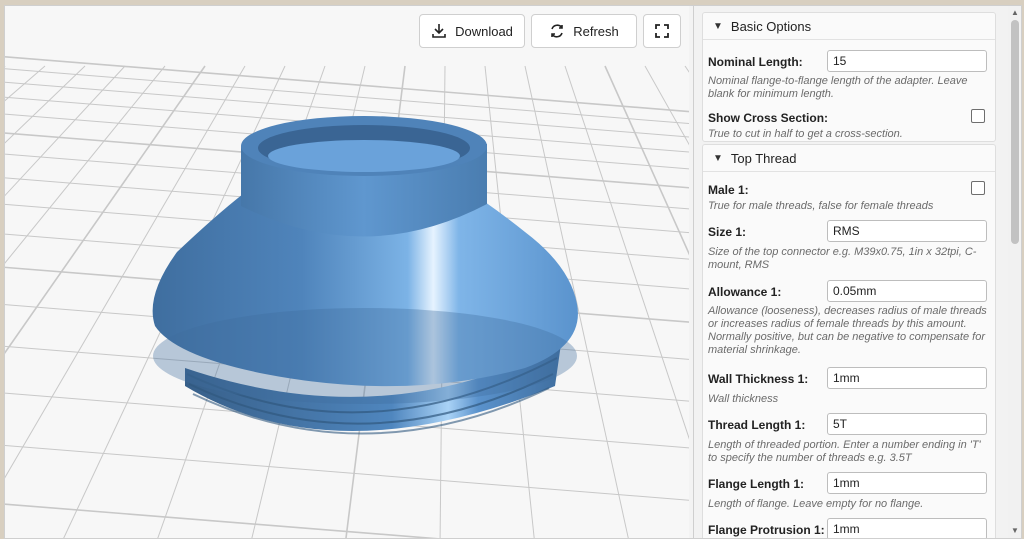 Image resolution: width=1024 pixels, height=539 pixels. I want to click on wall-thickness-label: Wall Thickness 1:, so click(758, 379).